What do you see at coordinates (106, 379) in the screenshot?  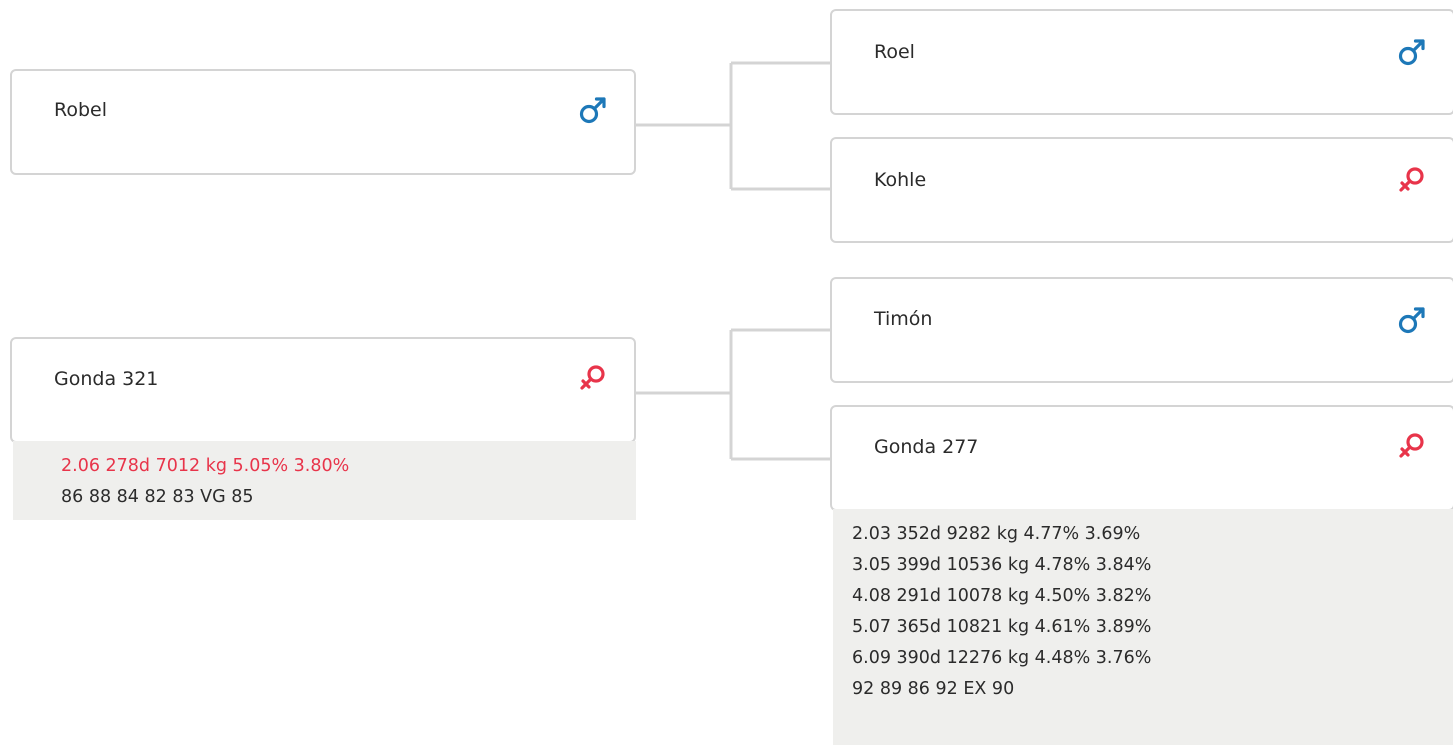 I see `dam-name: Gonda 321` at bounding box center [106, 379].